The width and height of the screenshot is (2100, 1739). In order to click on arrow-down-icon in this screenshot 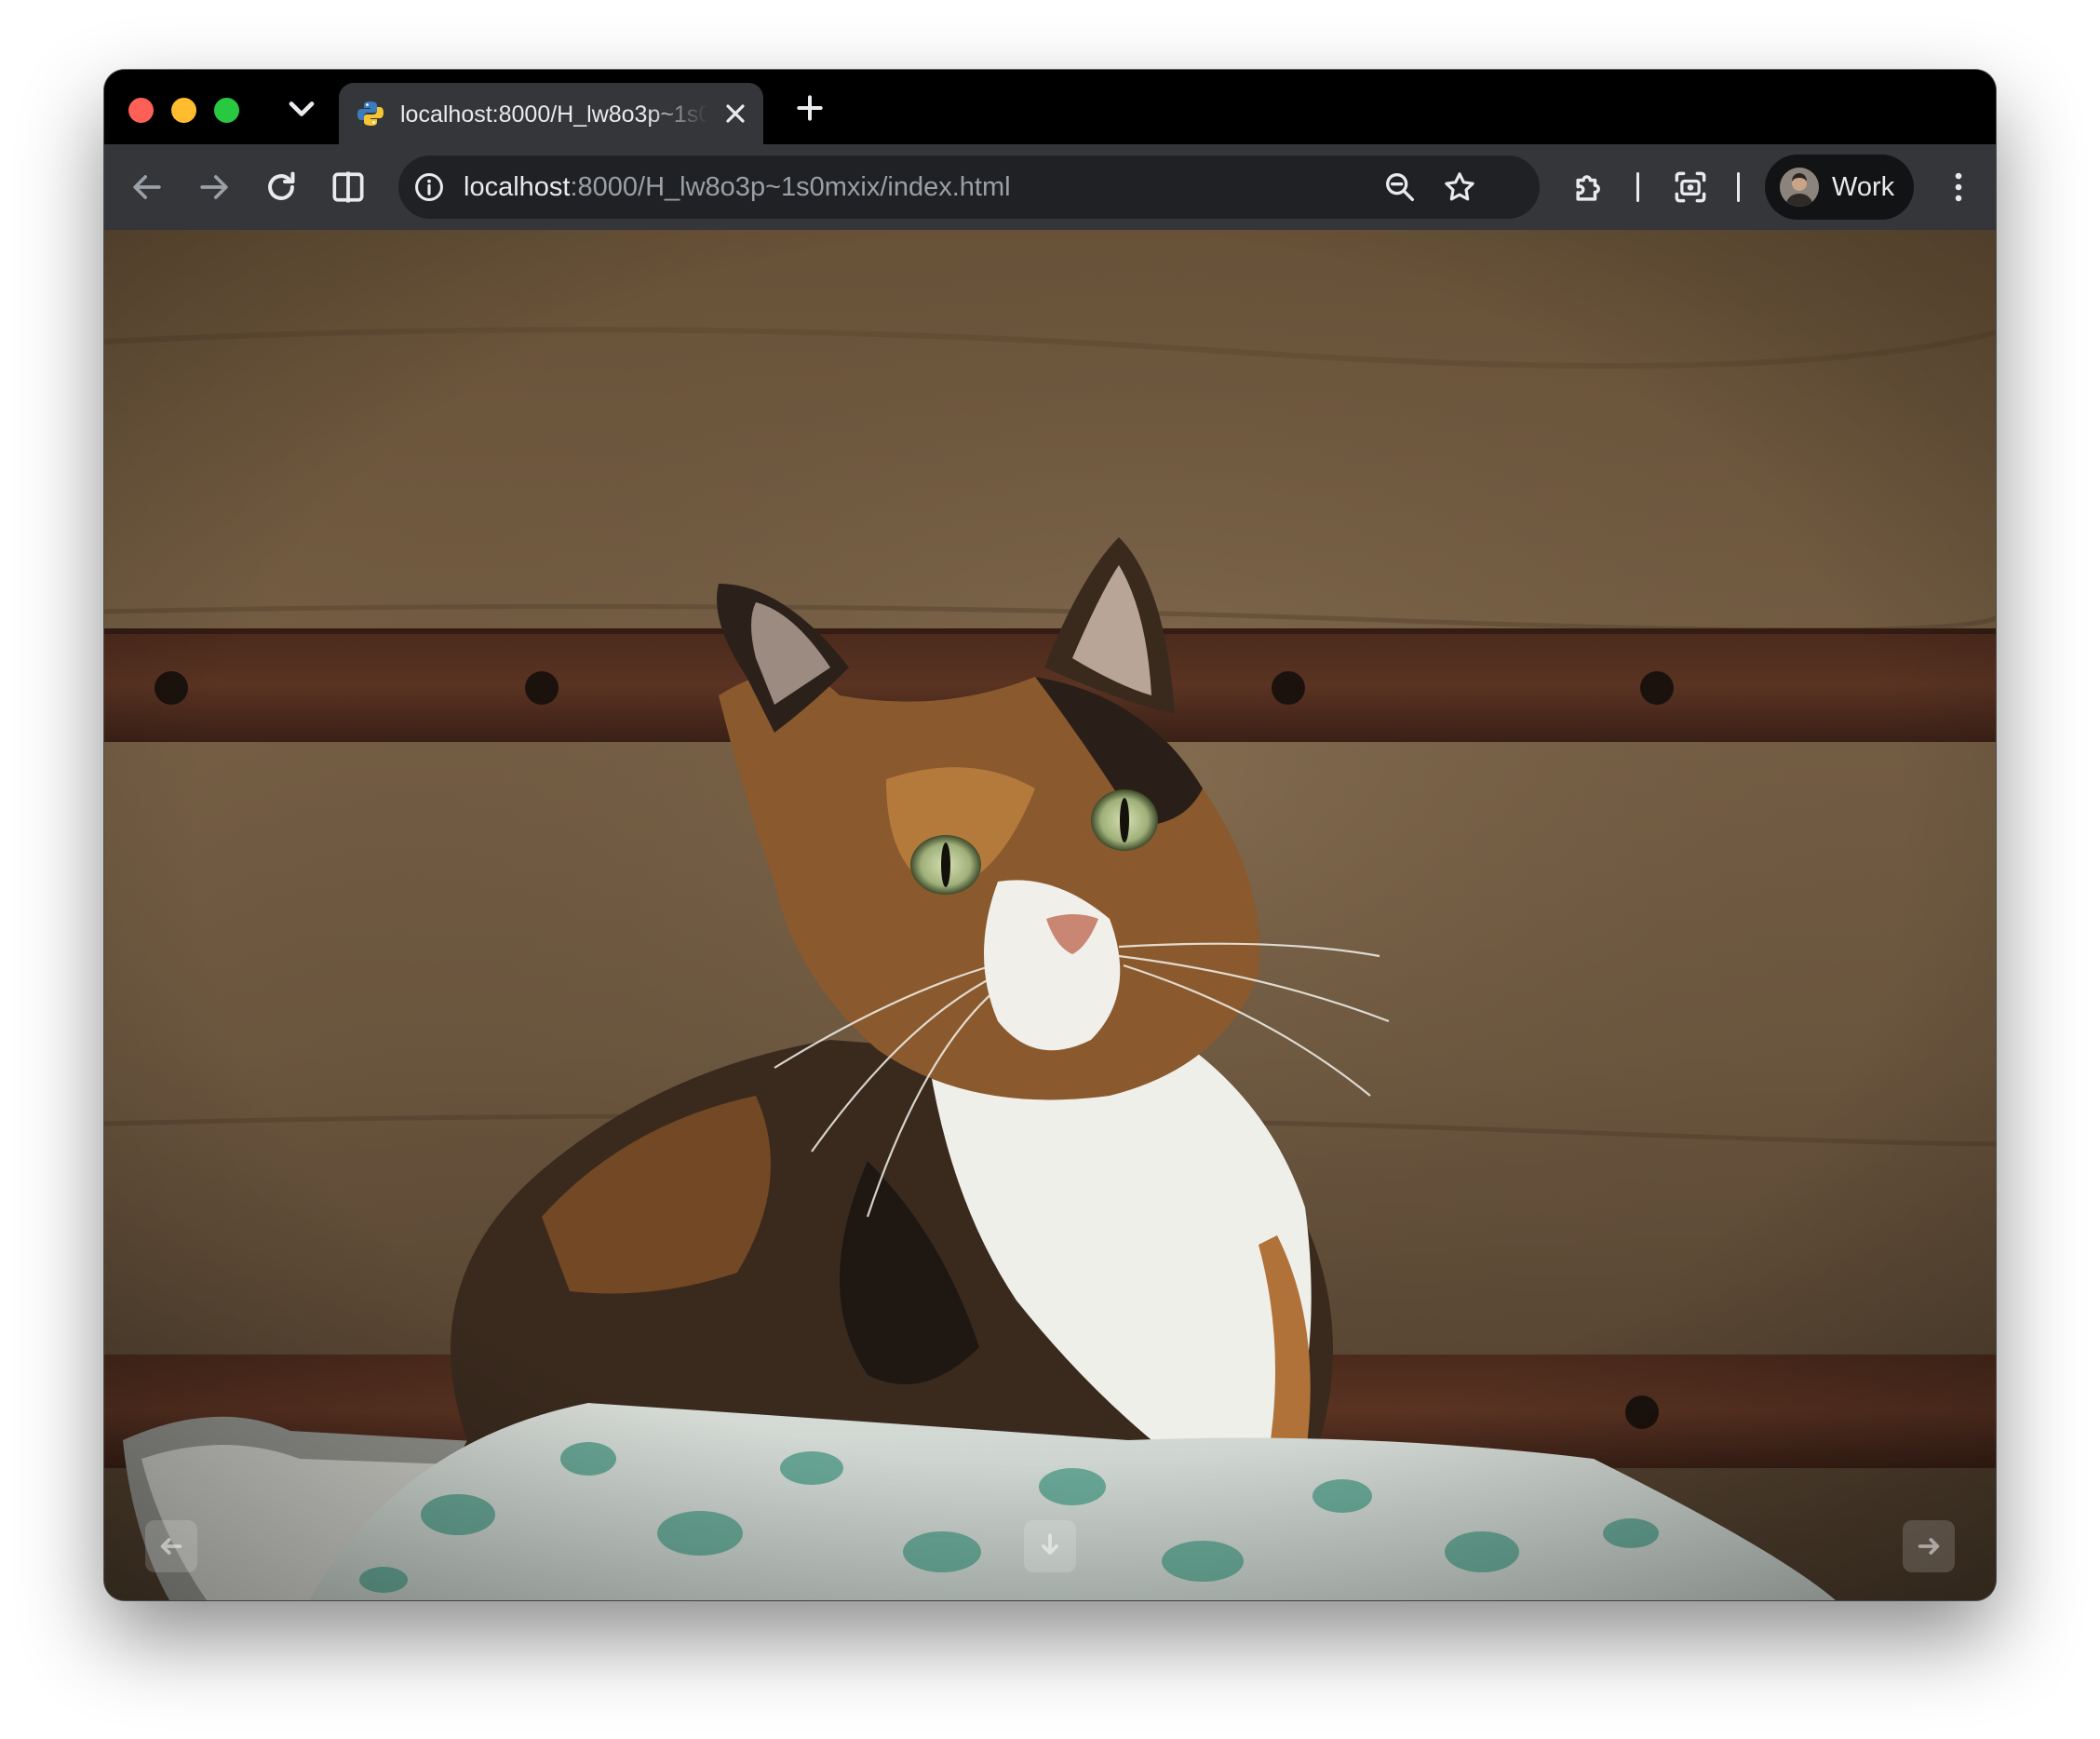, I will do `click(1050, 1544)`.